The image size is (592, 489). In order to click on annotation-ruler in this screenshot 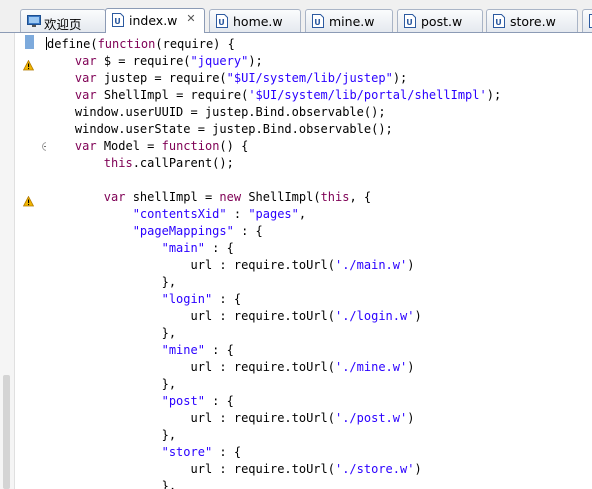, I will do `click(33, 261)`.